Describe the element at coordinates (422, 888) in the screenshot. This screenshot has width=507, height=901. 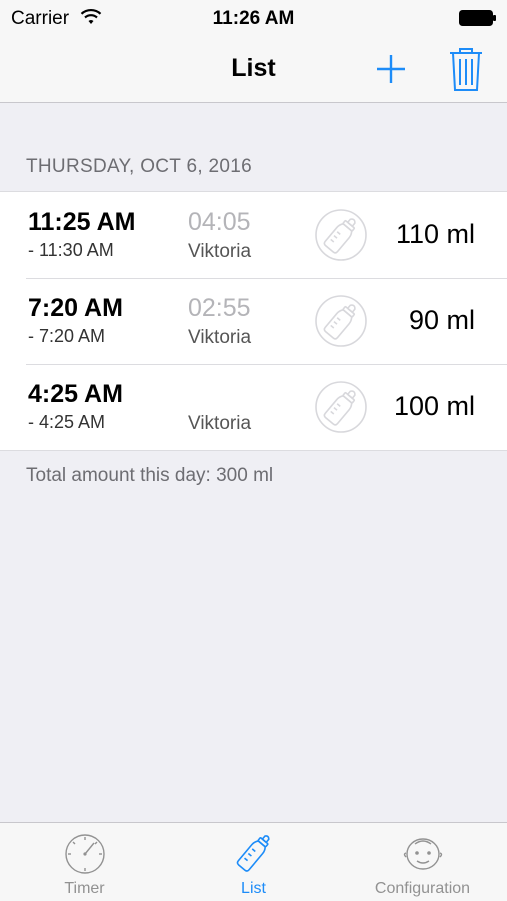
I see `tab-label: Configuration` at that location.